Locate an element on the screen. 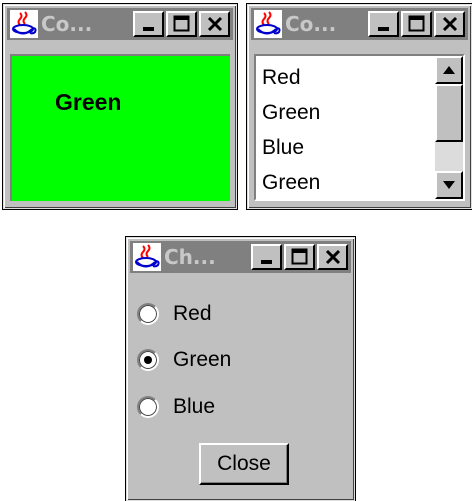  list-item: Red is located at coordinates (291, 77).